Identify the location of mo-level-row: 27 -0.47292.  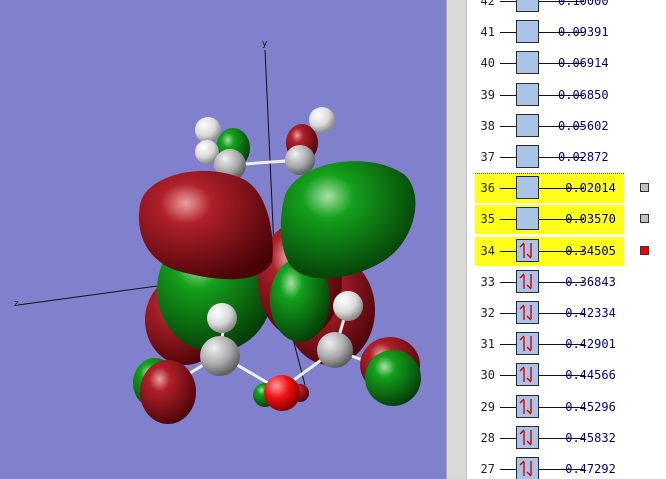
(566, 466).